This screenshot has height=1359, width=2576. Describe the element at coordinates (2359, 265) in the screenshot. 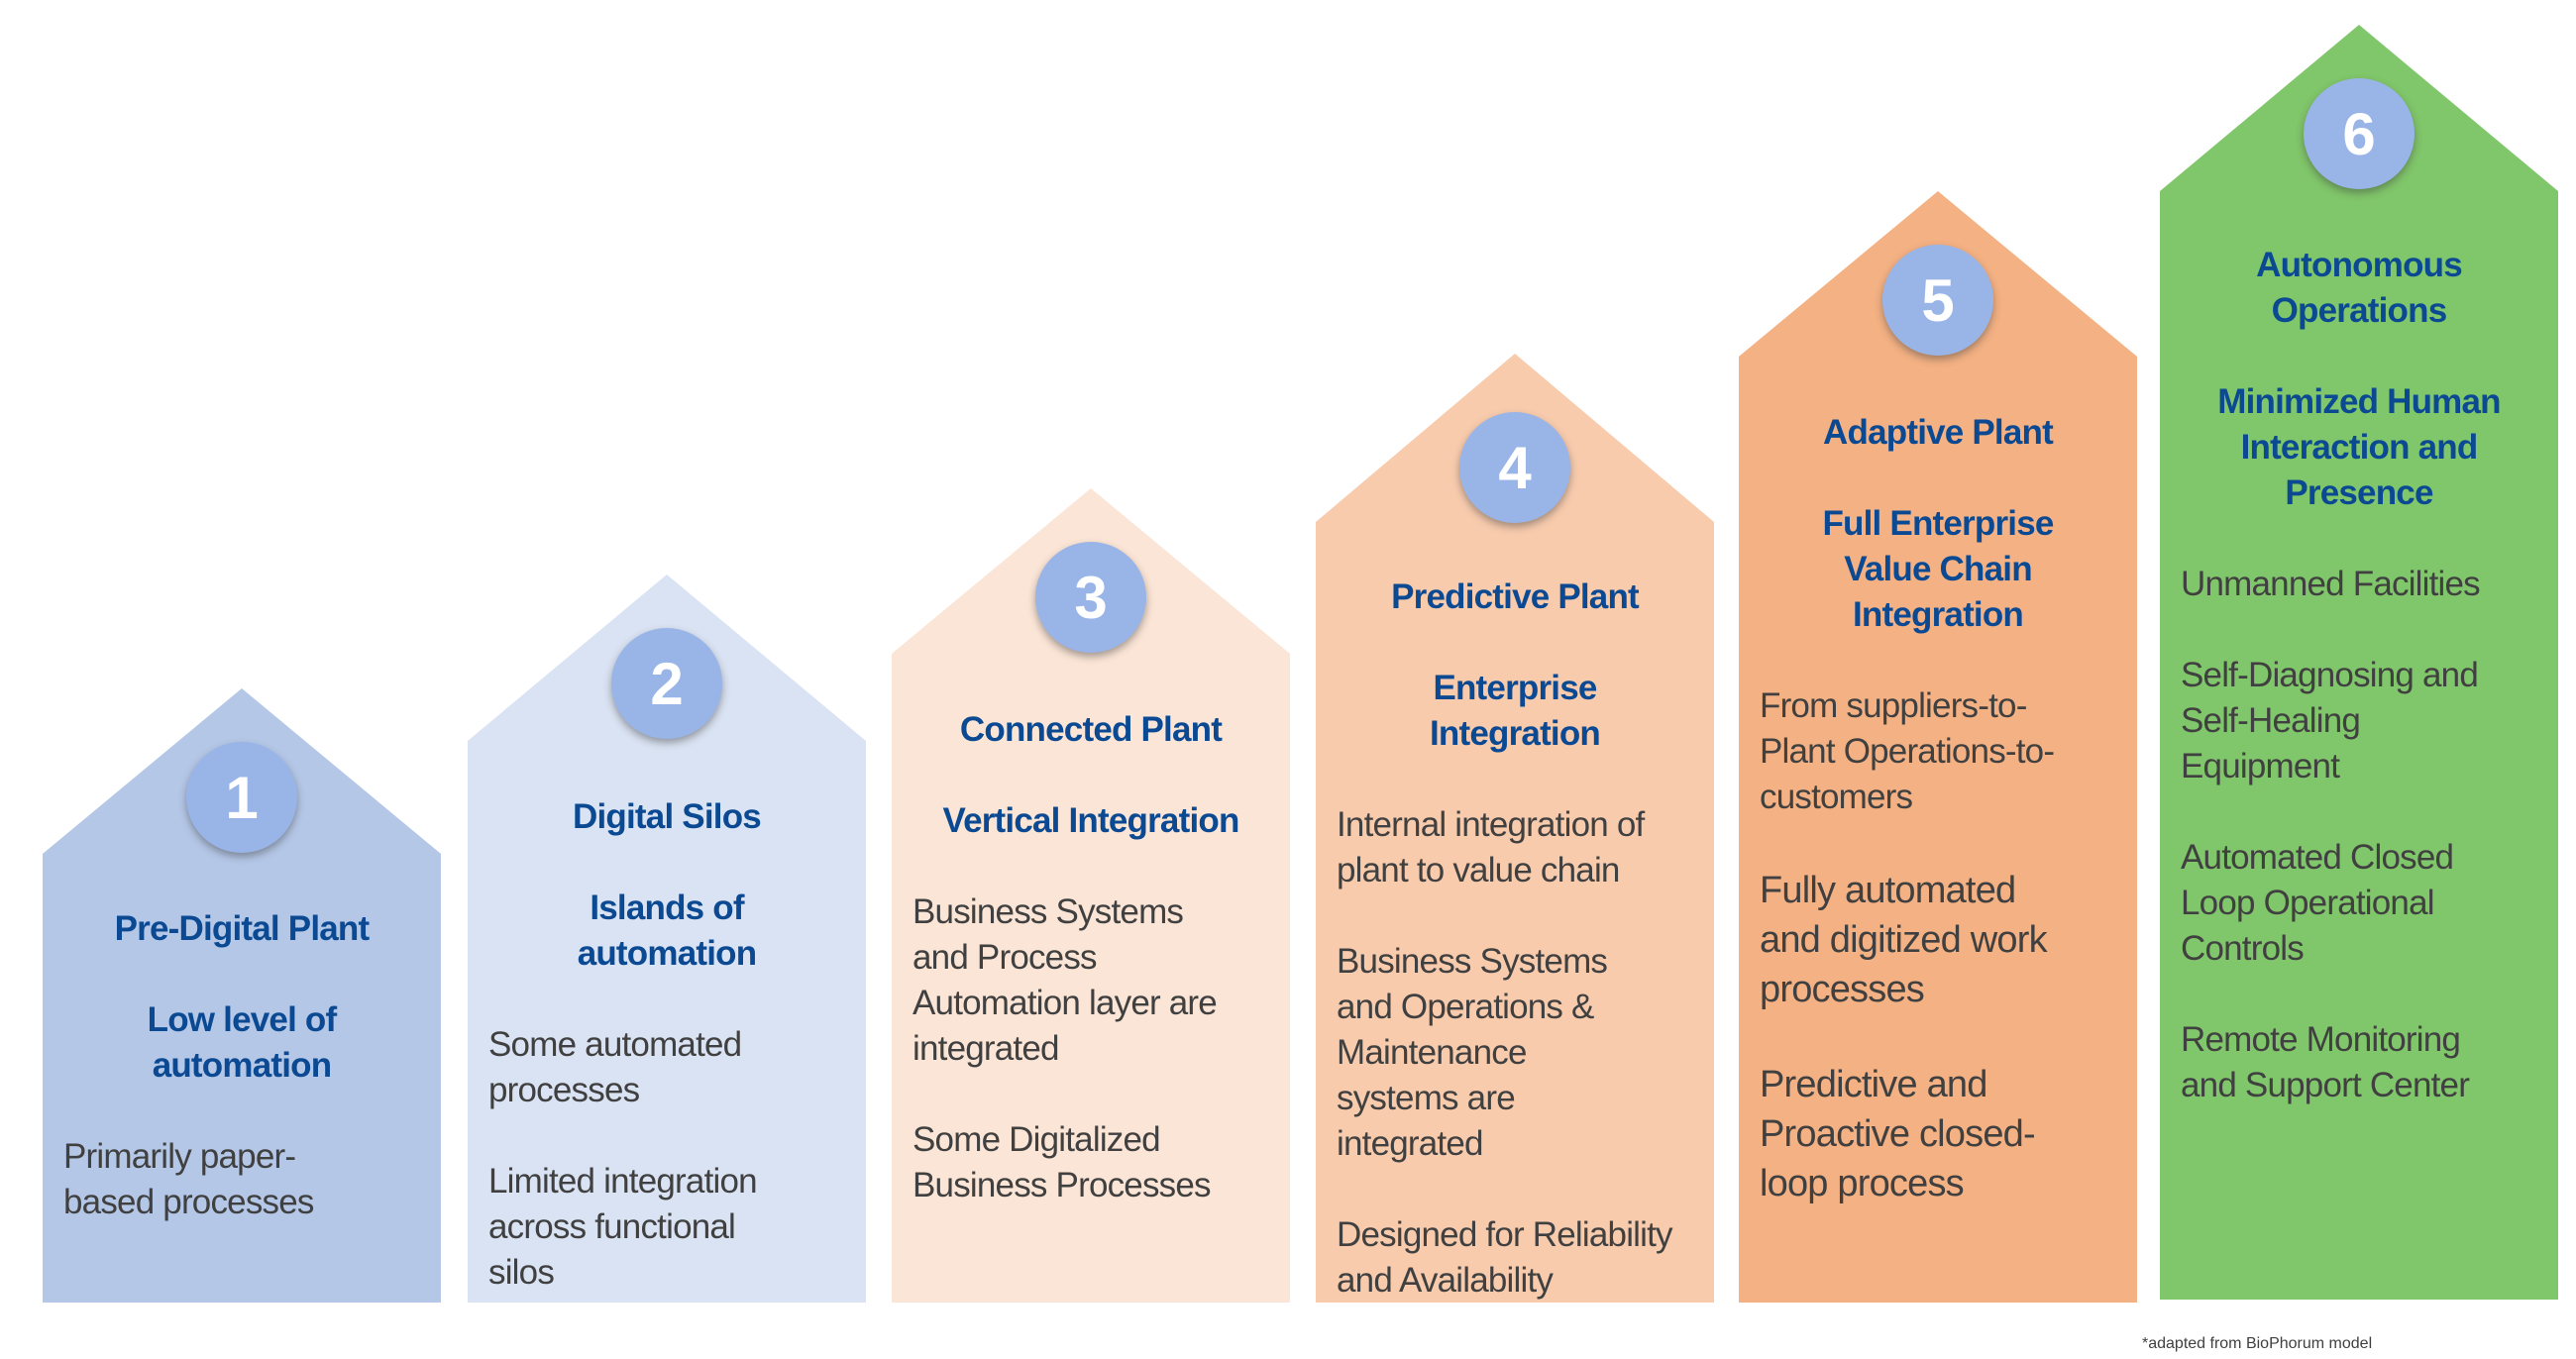

I see `text-line: Autonomous` at that location.